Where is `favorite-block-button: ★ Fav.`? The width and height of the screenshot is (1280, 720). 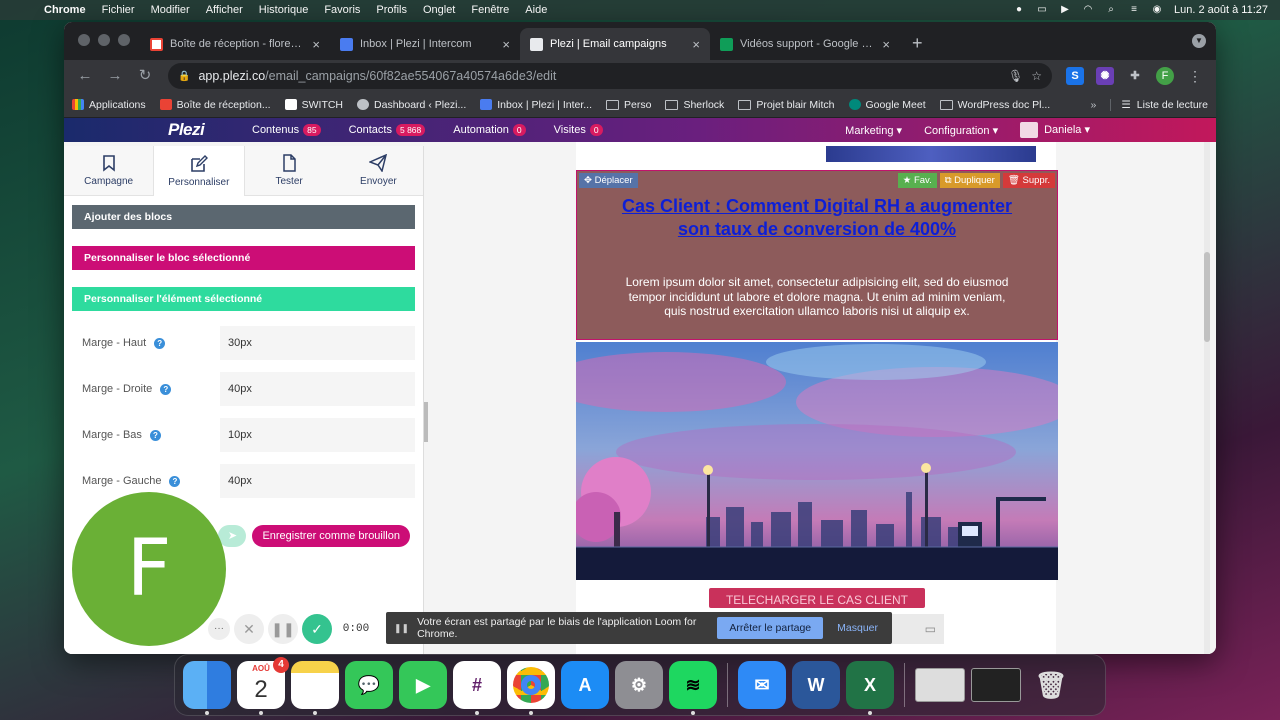 favorite-block-button: ★ Fav. is located at coordinates (917, 180).